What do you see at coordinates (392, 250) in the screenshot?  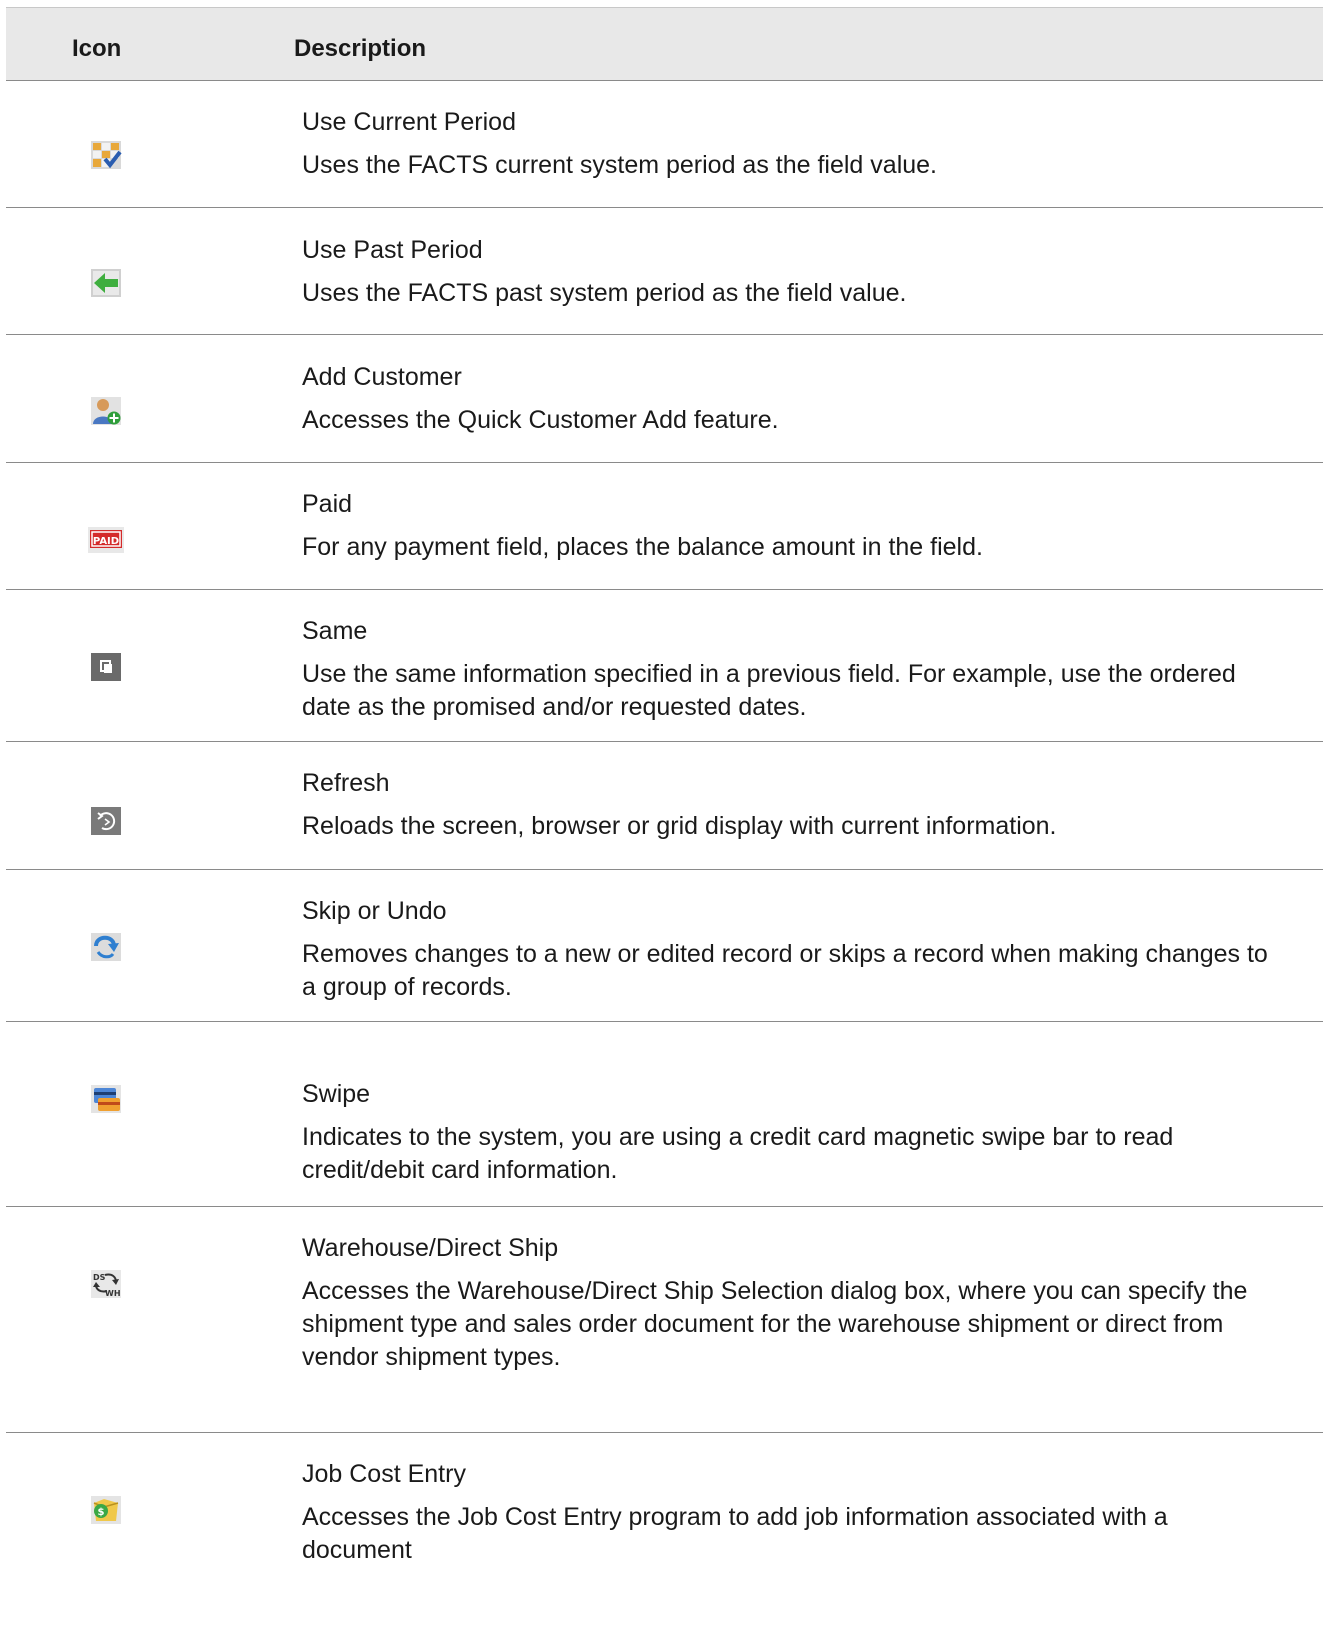 I see `row-title: Use Past Period` at bounding box center [392, 250].